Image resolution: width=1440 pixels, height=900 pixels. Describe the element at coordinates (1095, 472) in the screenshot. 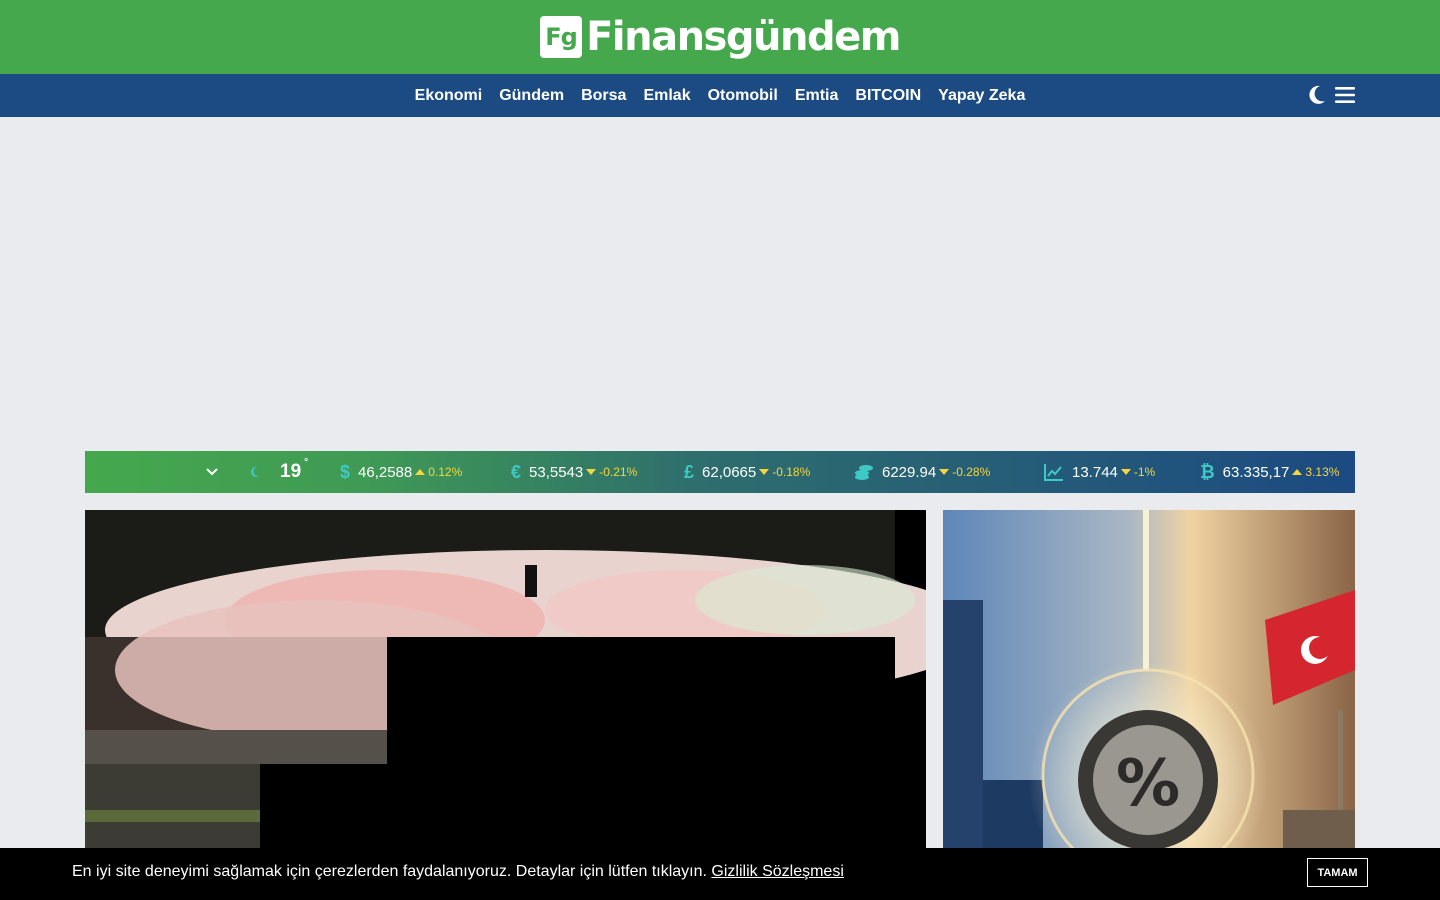

I see `bist-value: 13.744` at that location.